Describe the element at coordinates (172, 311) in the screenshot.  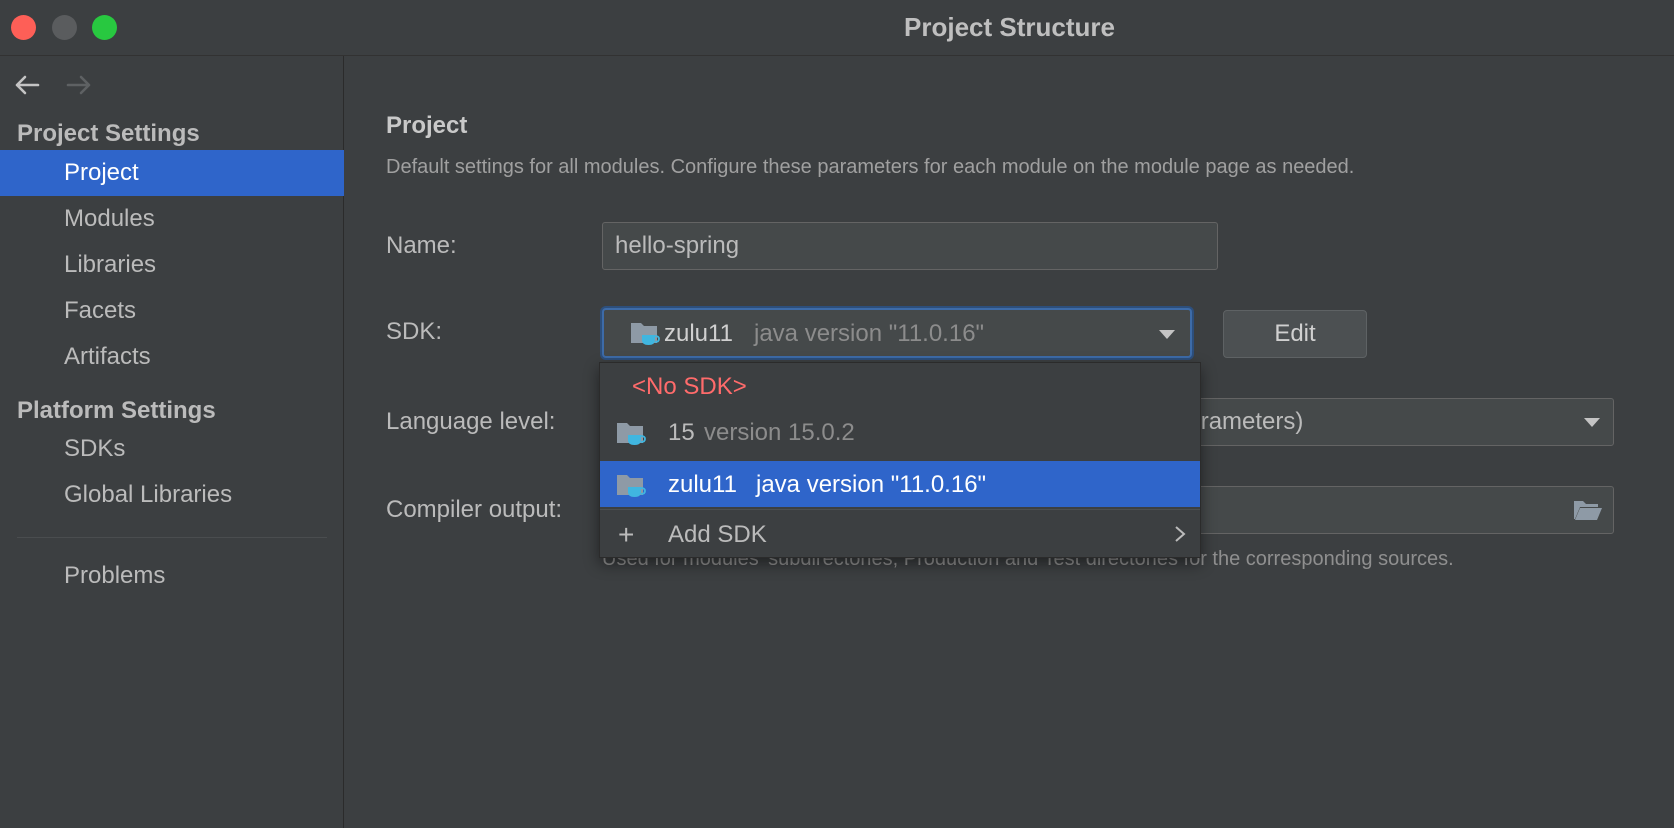
I see `sidebar-item-facets: Facets` at that location.